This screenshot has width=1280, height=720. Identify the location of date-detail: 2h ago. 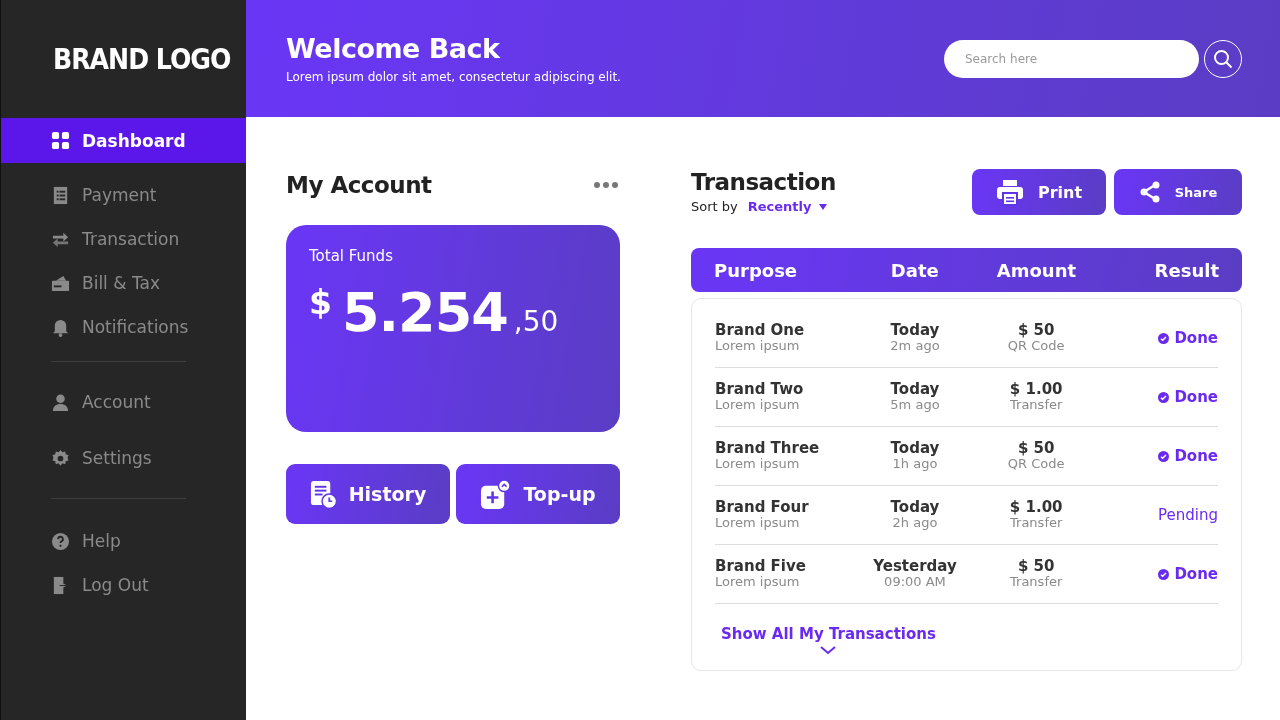
(915, 524).